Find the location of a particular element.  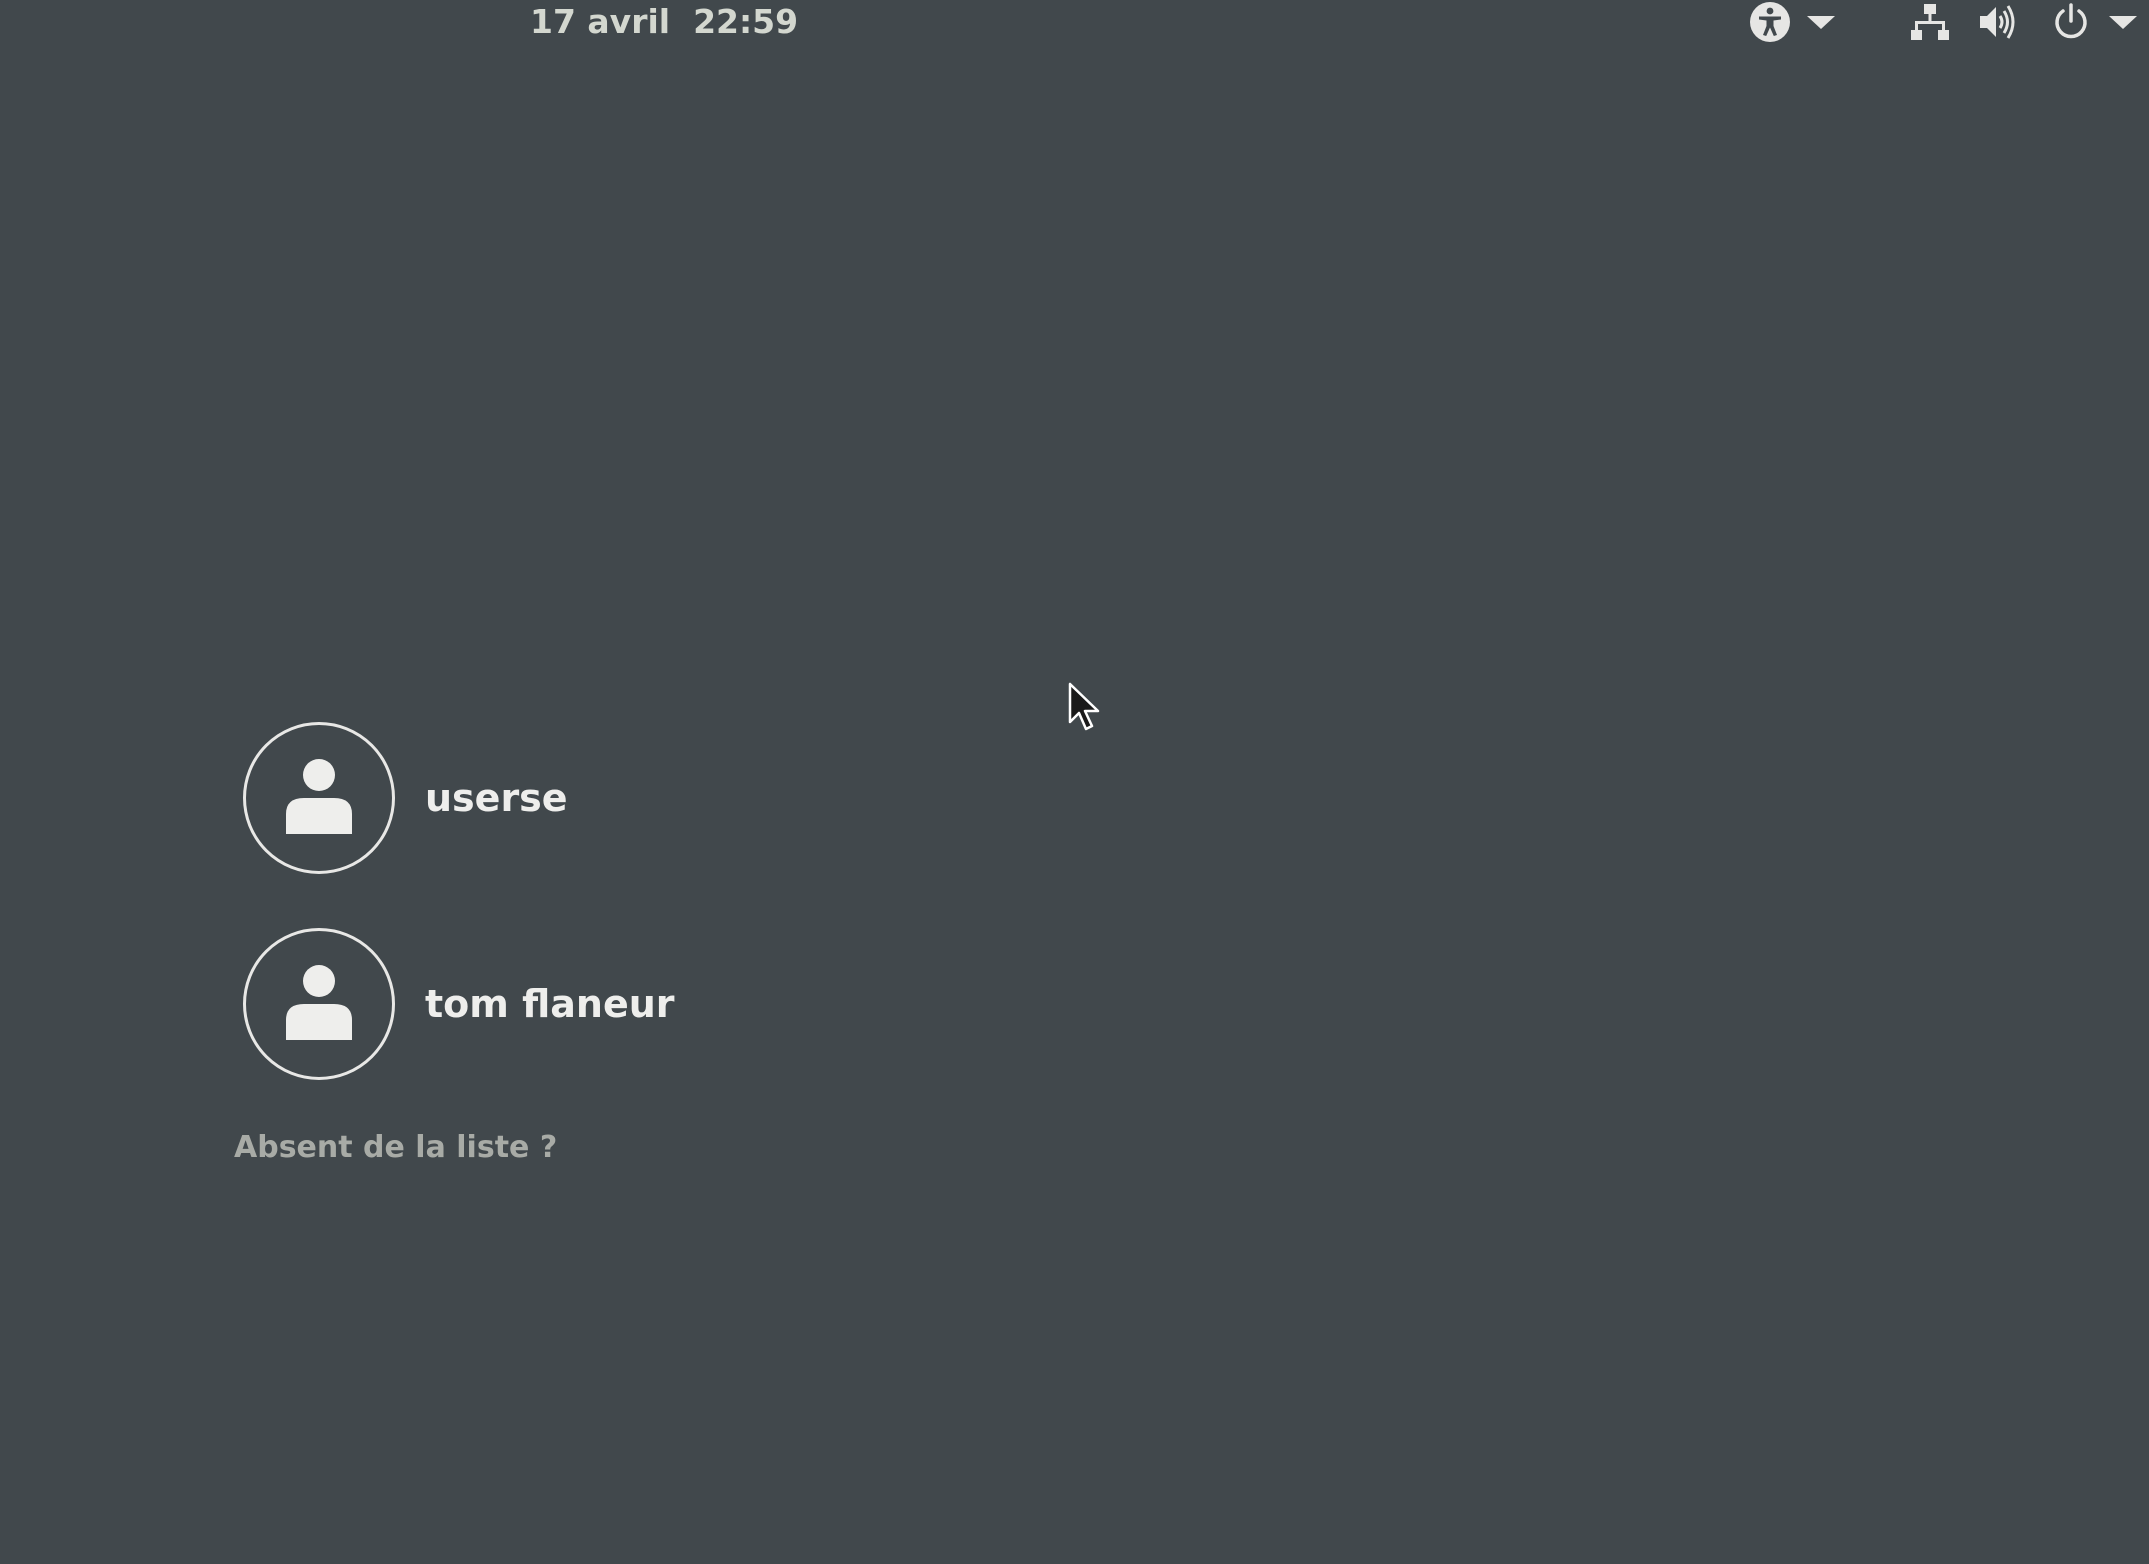

not-listed-link: Absent de la liste ? is located at coordinates (395, 1147).